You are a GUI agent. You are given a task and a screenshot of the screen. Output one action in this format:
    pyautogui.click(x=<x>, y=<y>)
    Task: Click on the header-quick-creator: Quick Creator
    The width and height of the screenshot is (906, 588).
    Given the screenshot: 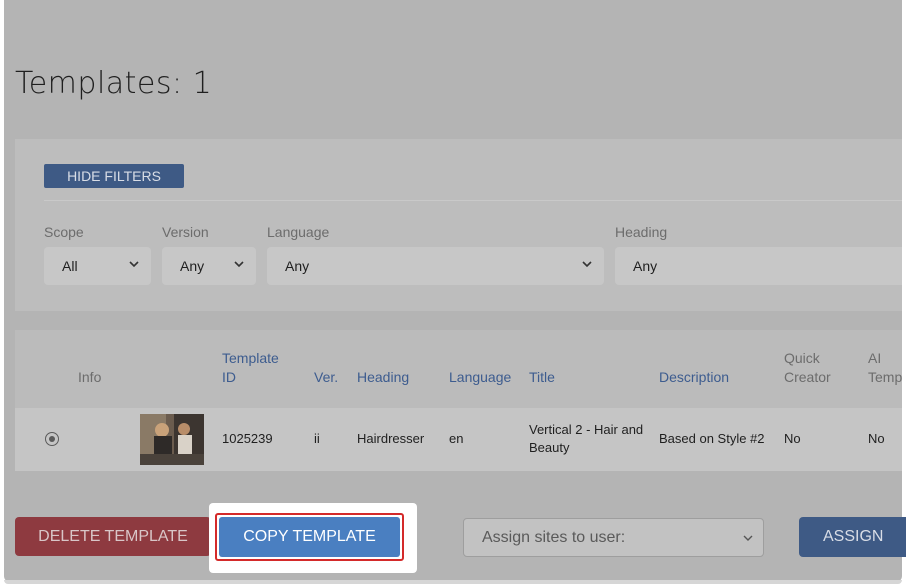 What is the action you would take?
    pyautogui.click(x=807, y=368)
    